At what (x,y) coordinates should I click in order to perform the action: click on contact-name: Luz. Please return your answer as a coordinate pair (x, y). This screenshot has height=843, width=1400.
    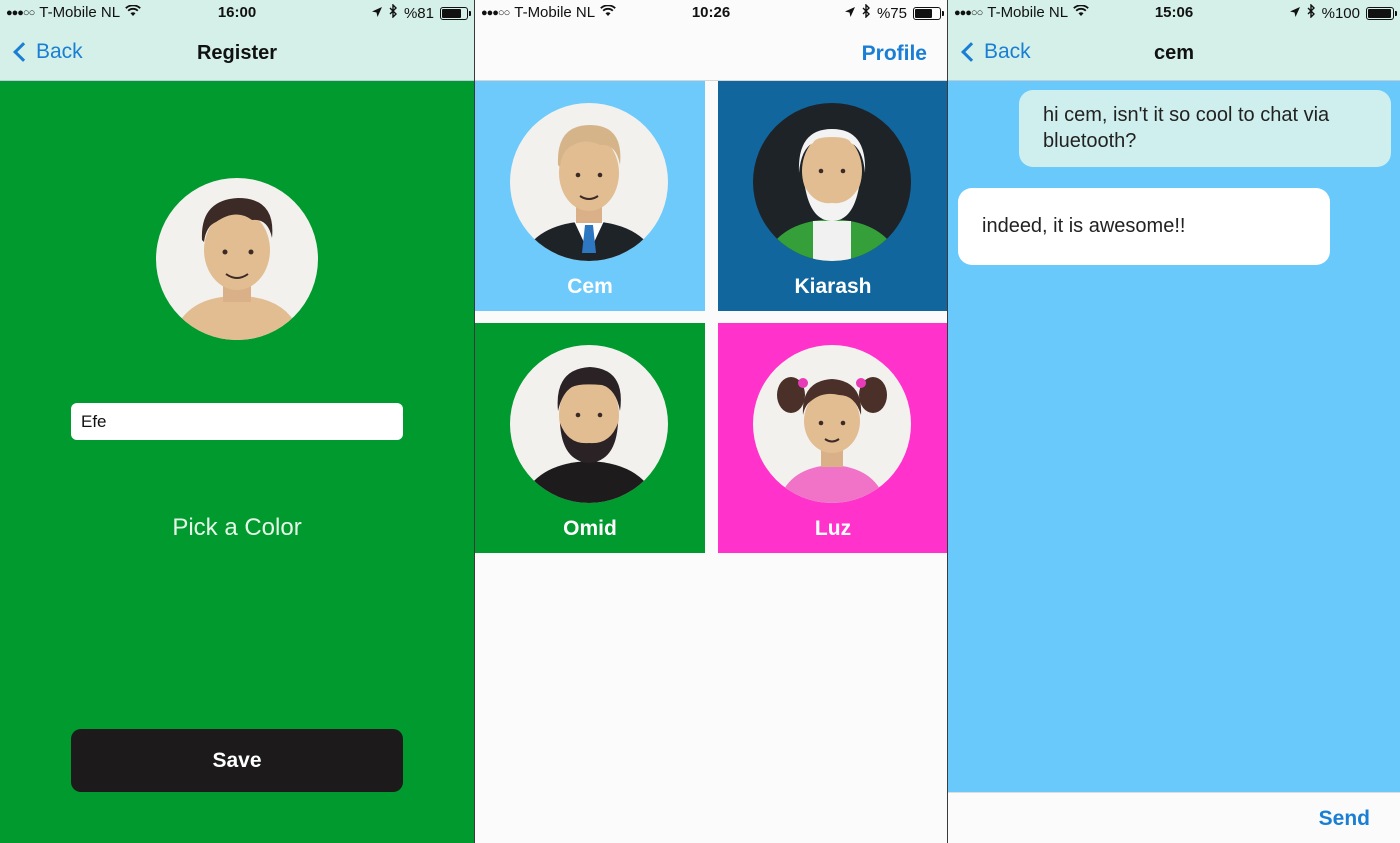
    Looking at the image, I should click on (833, 528).